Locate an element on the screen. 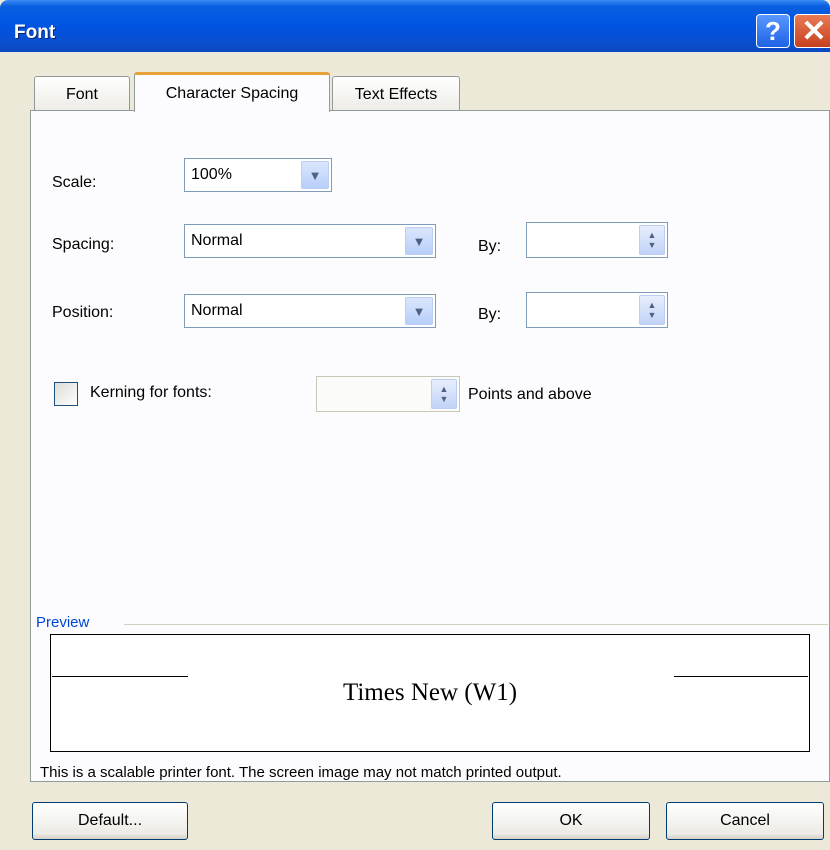 This screenshot has height=850, width=830. kerning-suffix: Points and above is located at coordinates (530, 394).